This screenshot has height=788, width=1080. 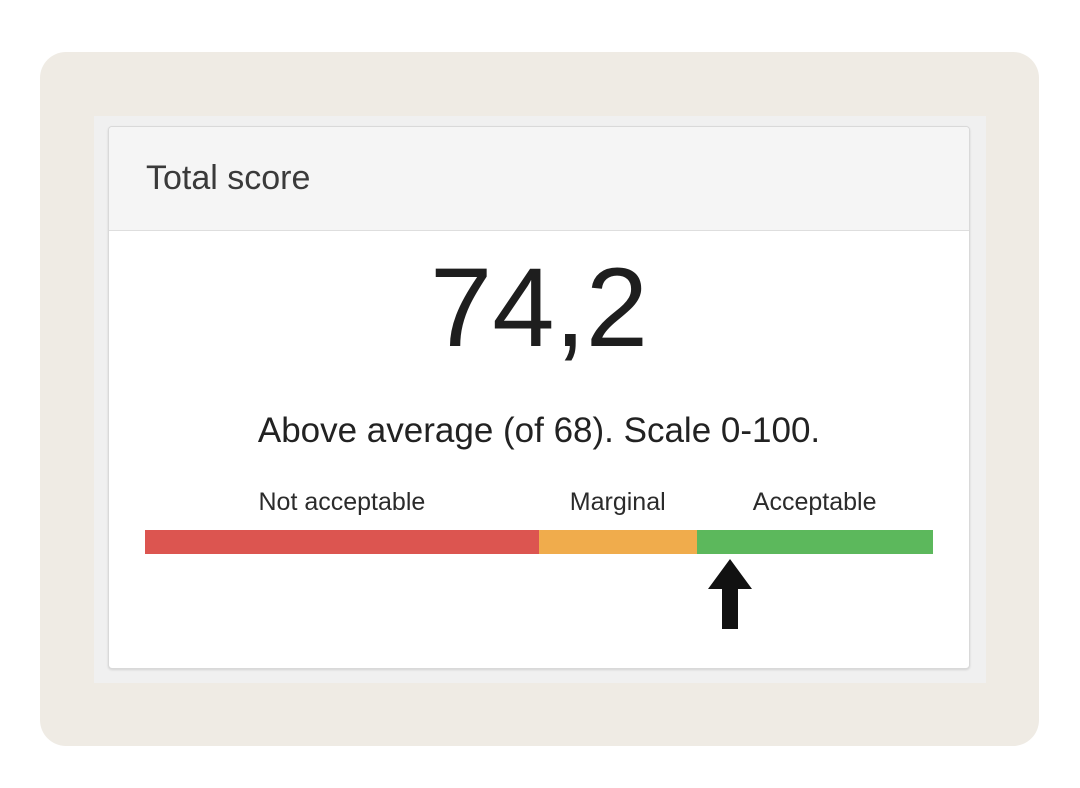 I want to click on card-title: Total score, so click(x=228, y=178).